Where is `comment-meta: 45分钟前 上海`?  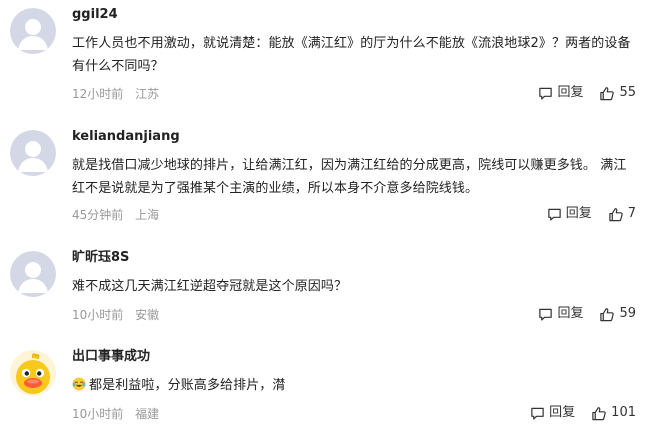 comment-meta: 45分钟前 上海 is located at coordinates (115, 215).